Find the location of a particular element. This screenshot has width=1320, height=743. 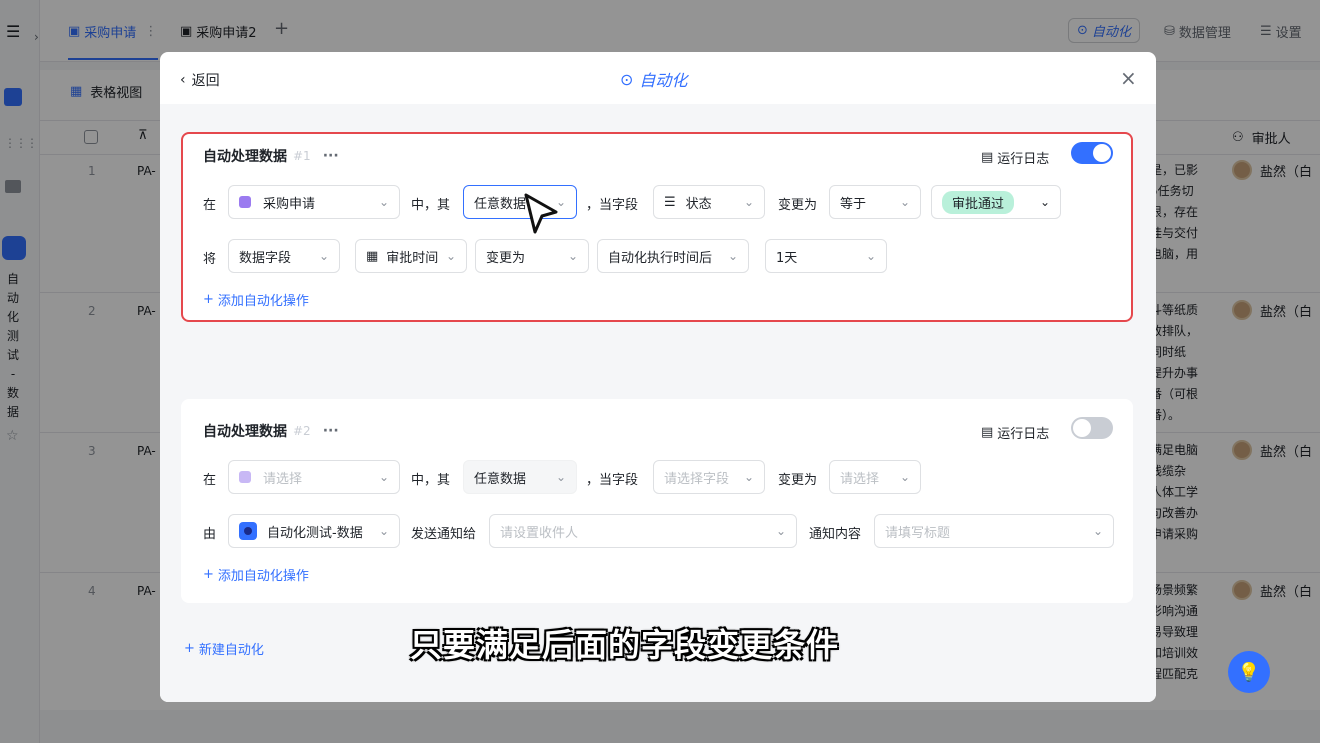

offset-select: 1天 ⌄ is located at coordinates (826, 256).